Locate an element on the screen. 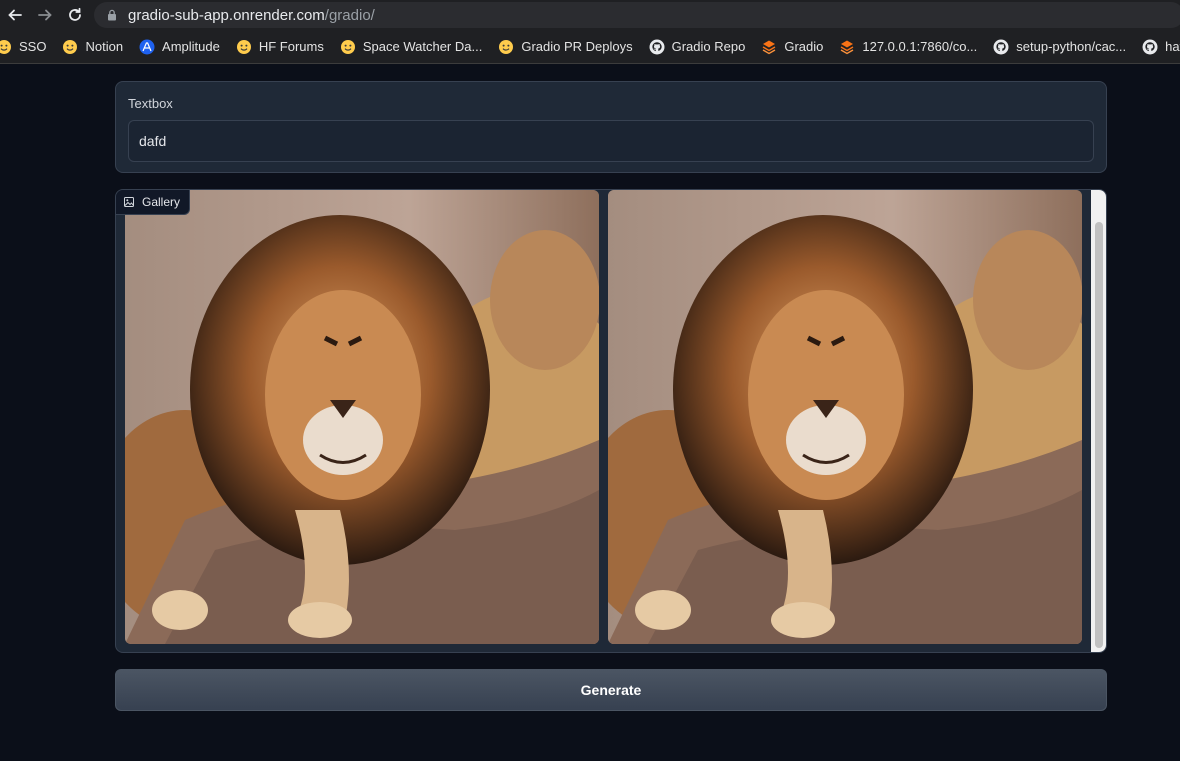 This screenshot has width=1180, height=761. reload-button is located at coordinates (75, 15).